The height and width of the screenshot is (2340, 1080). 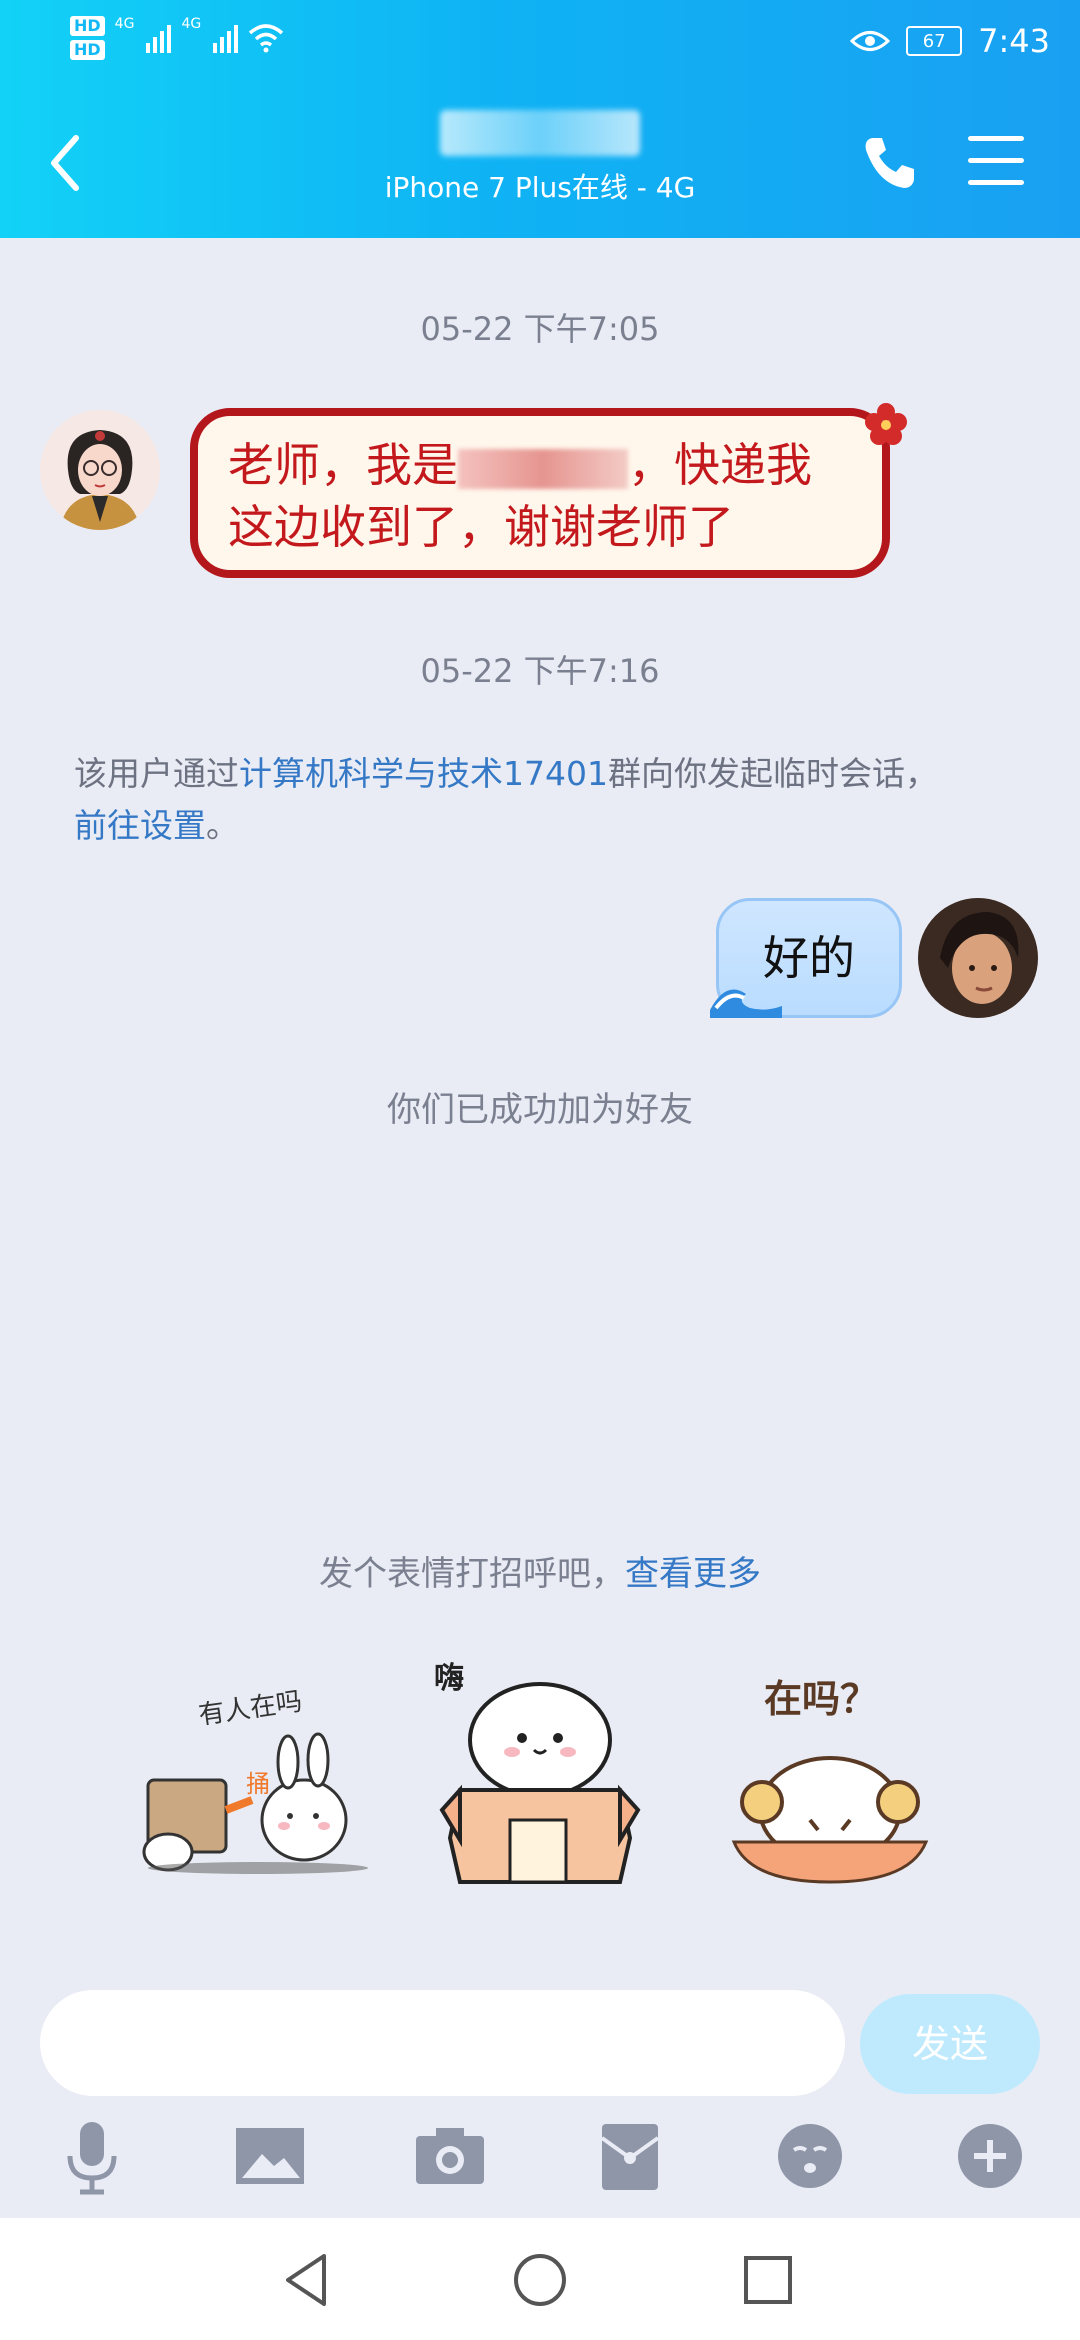 I want to click on contact-avatar, so click(x=100, y=470).